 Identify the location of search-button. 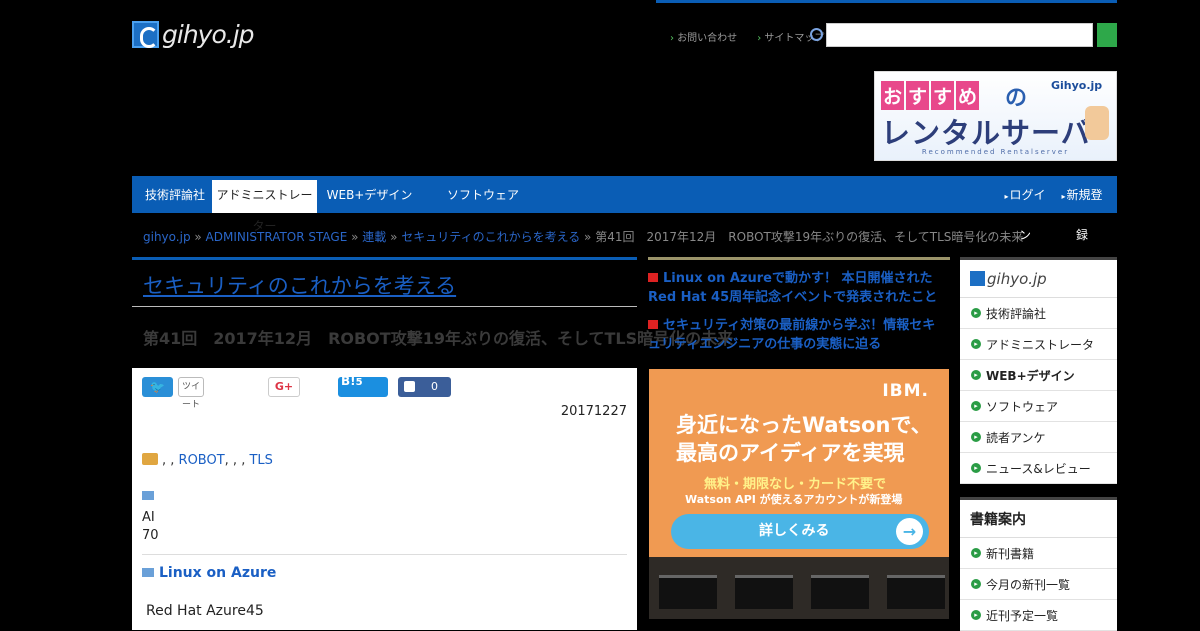
(1107, 35).